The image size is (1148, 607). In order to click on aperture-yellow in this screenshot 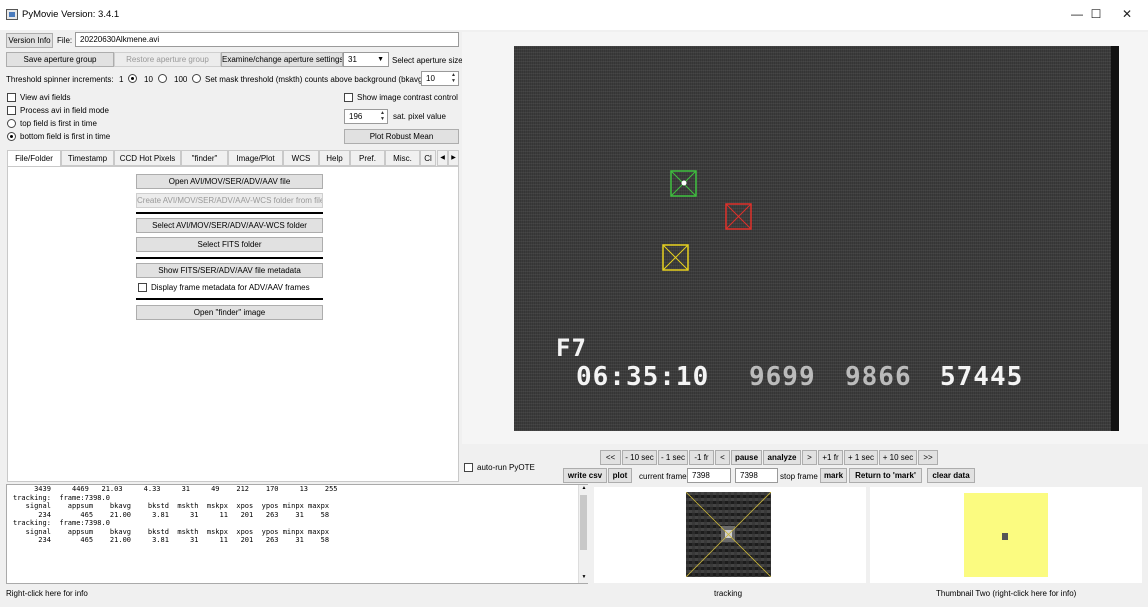, I will do `click(676, 258)`.